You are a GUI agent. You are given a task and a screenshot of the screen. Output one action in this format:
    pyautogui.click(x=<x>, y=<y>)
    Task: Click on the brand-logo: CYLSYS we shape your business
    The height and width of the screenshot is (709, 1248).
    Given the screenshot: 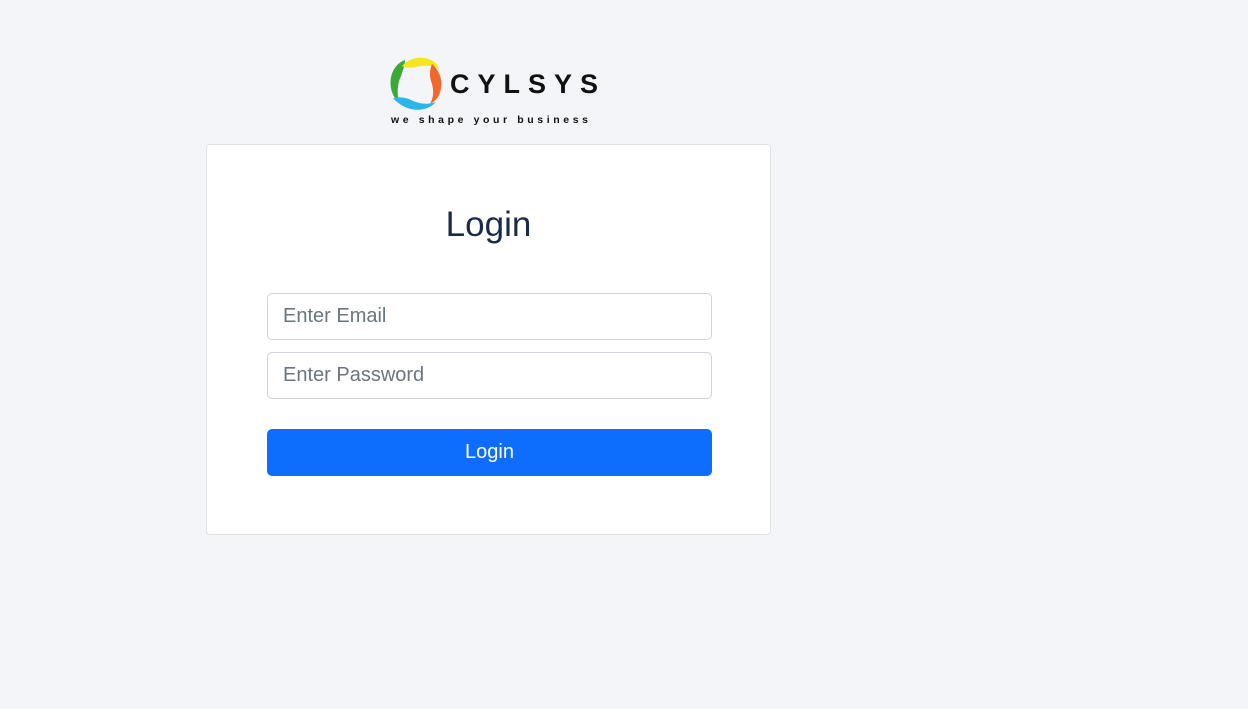 What is the action you would take?
    pyautogui.click(x=493, y=92)
    